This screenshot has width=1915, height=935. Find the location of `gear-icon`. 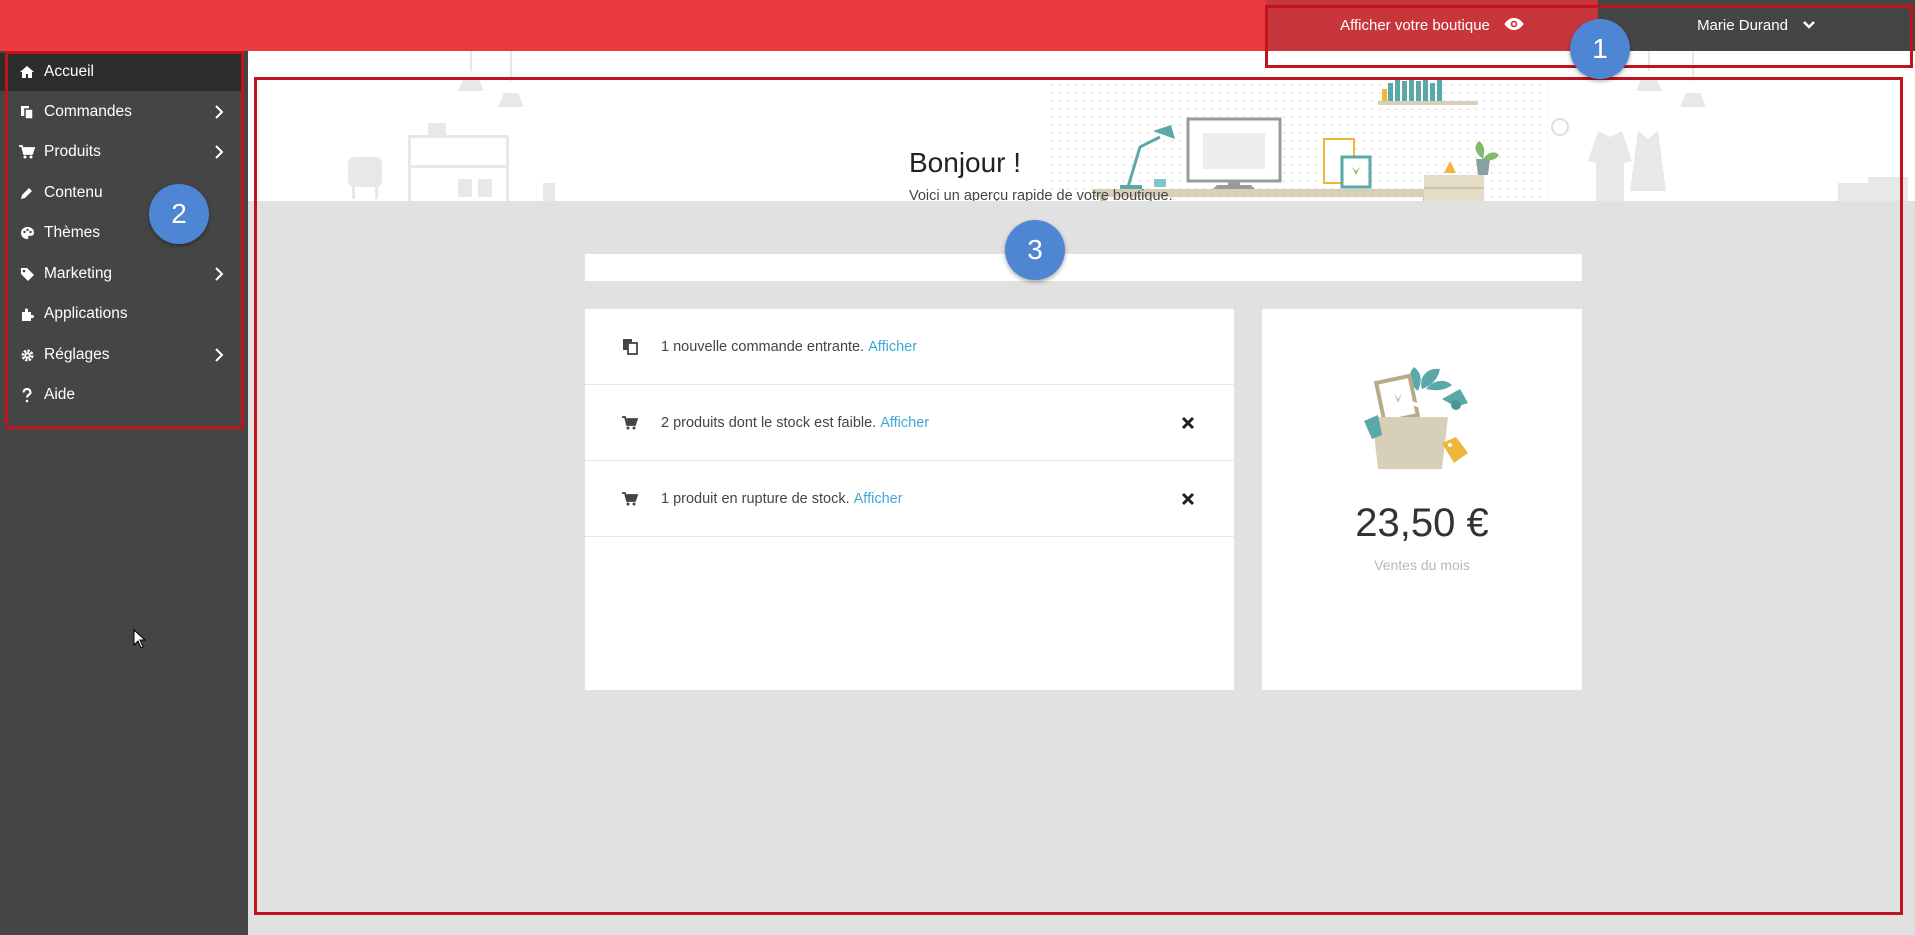

gear-icon is located at coordinates (27, 355).